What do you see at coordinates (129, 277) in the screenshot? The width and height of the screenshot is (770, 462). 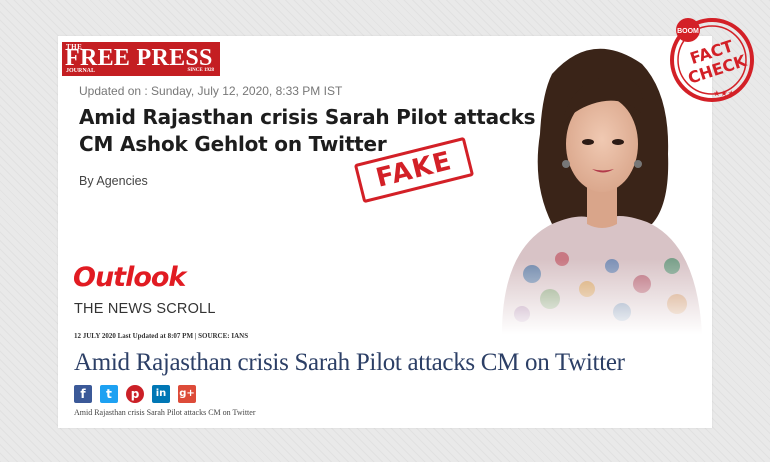 I see `outlook-logo: Outlook` at bounding box center [129, 277].